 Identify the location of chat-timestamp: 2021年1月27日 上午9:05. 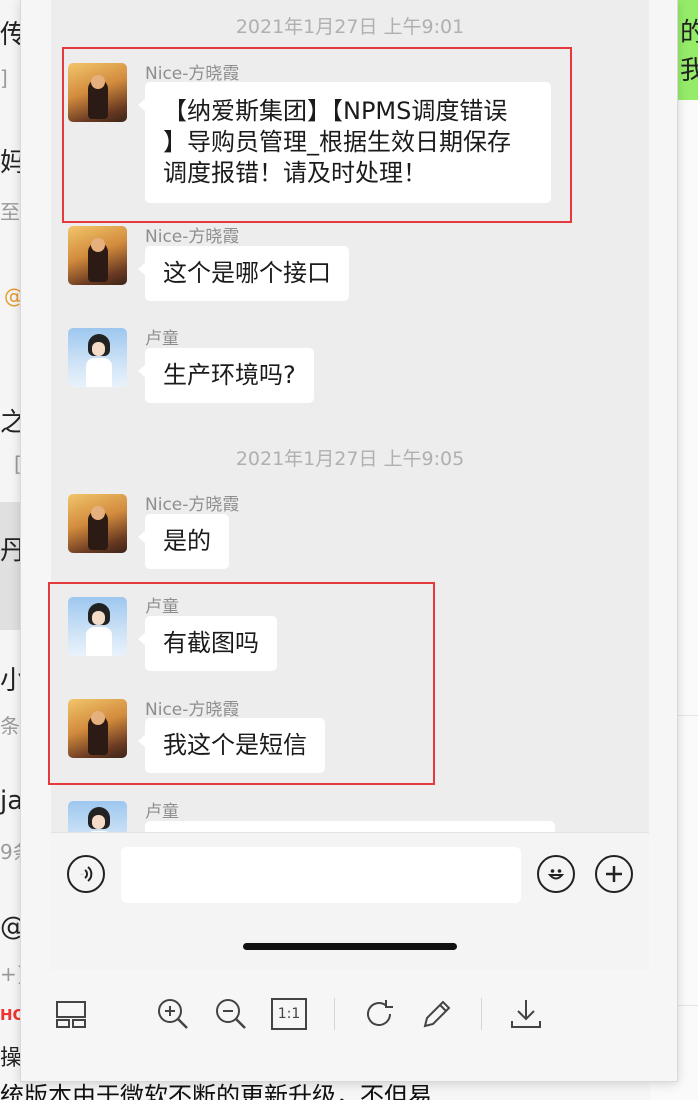
(350, 459).